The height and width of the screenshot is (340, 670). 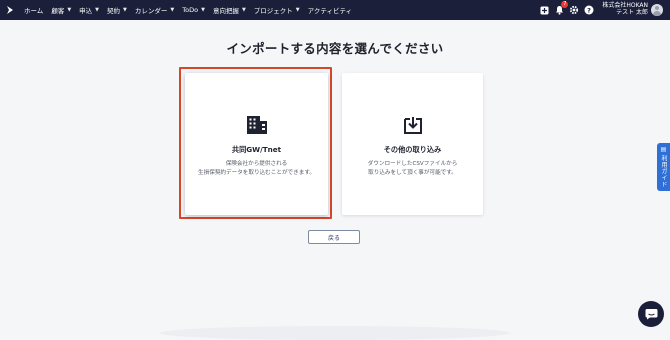 What do you see at coordinates (256, 149) in the screenshot?
I see `card-title: 共同GW/Tnet` at bounding box center [256, 149].